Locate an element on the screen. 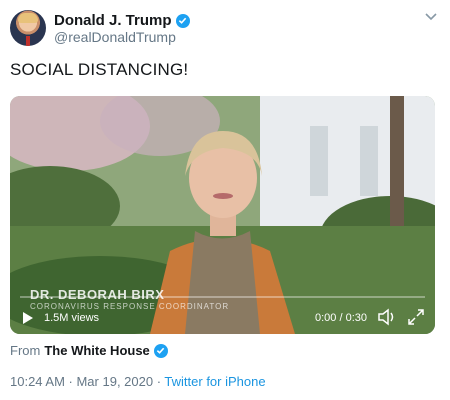 This screenshot has height=400, width=450. avatar-tie is located at coordinates (28, 41).